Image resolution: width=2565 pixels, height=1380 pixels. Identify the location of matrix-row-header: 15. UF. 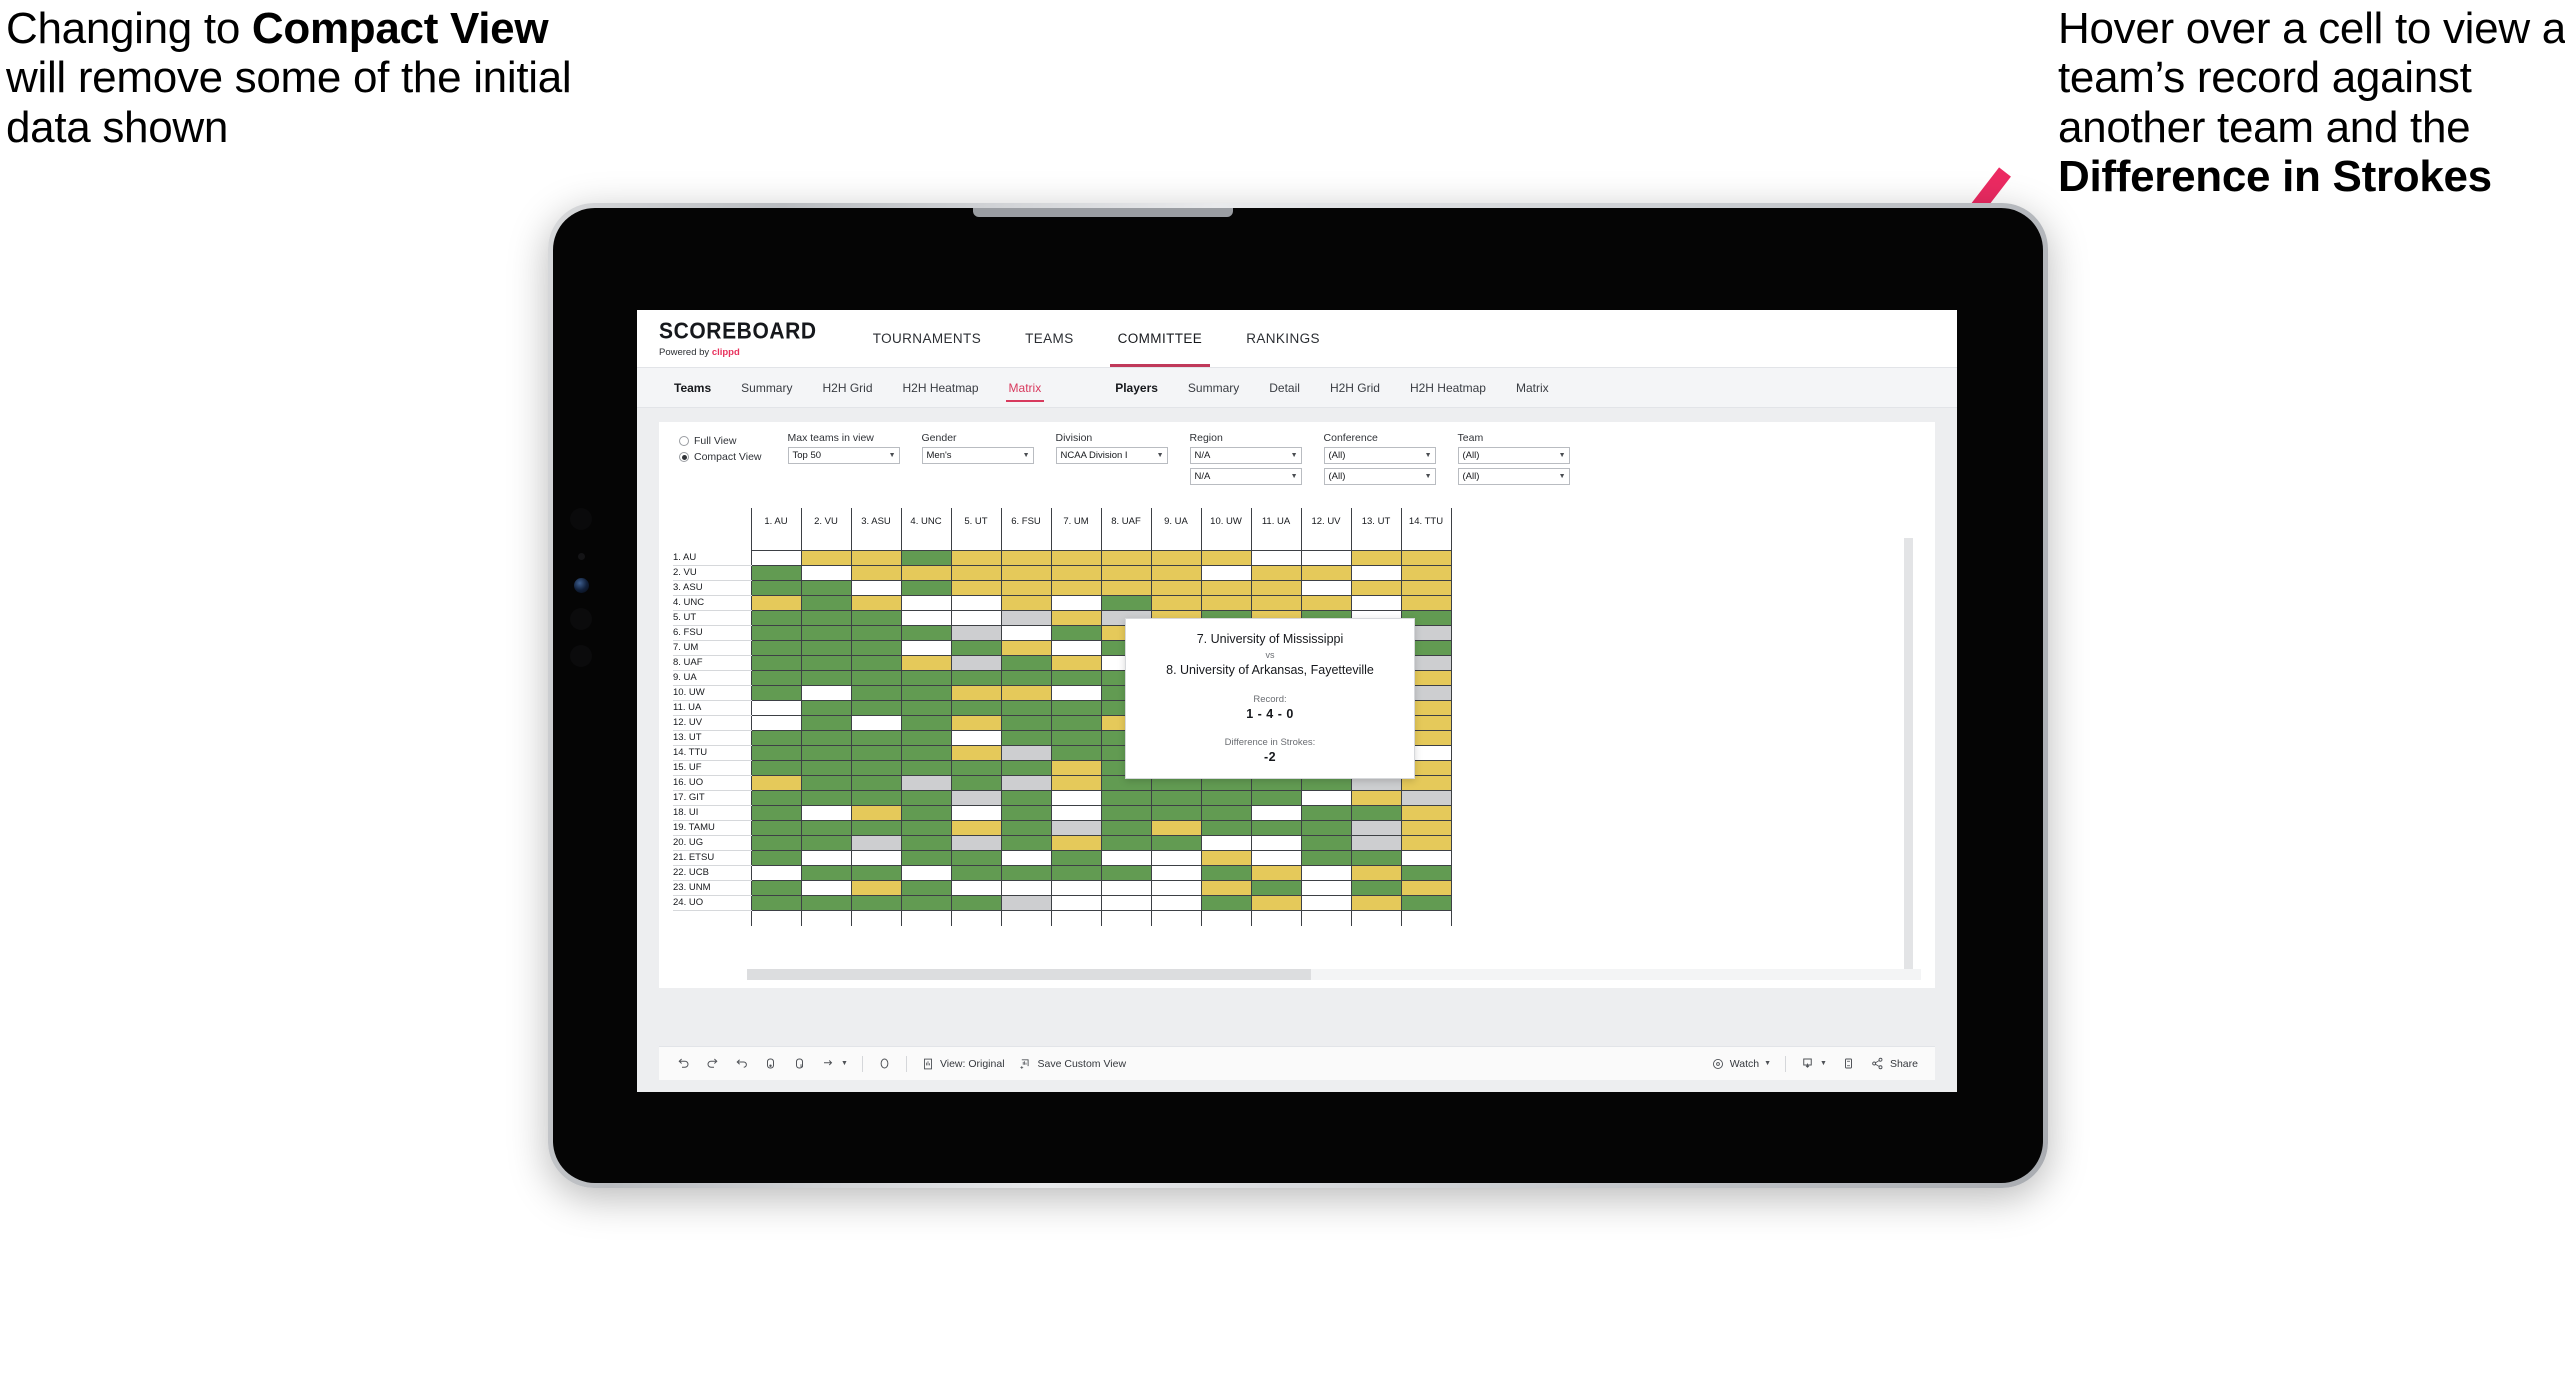
(712, 768).